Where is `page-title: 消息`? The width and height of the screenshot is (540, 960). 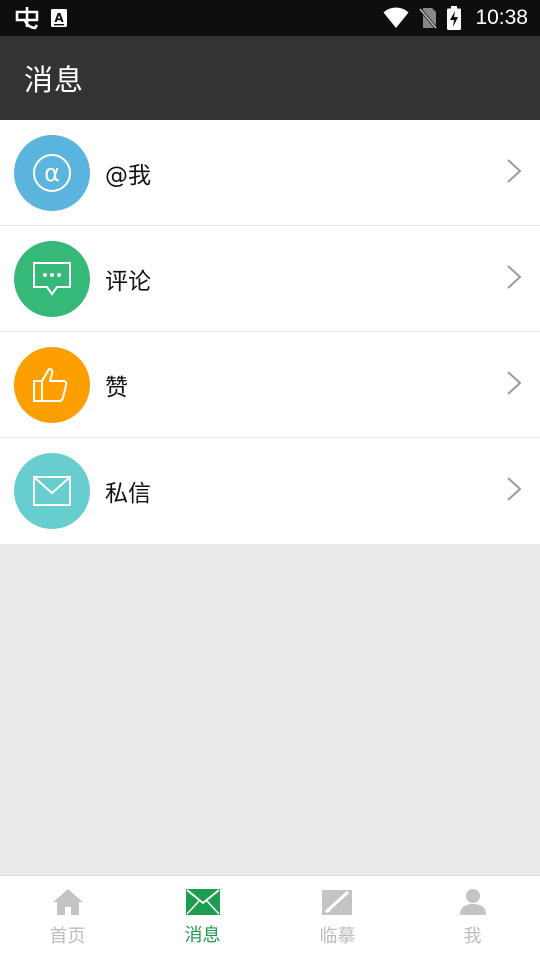 page-title: 消息 is located at coordinates (54, 80).